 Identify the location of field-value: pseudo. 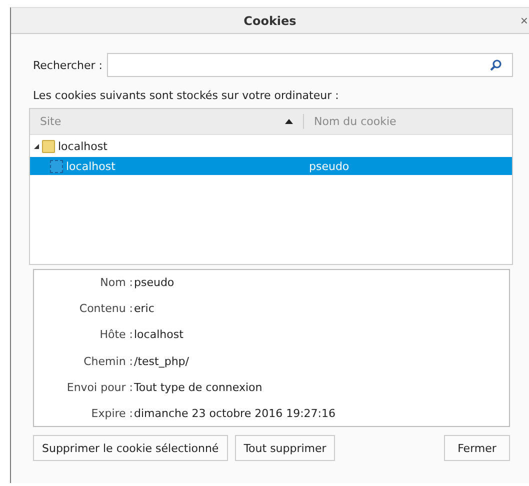
(154, 282).